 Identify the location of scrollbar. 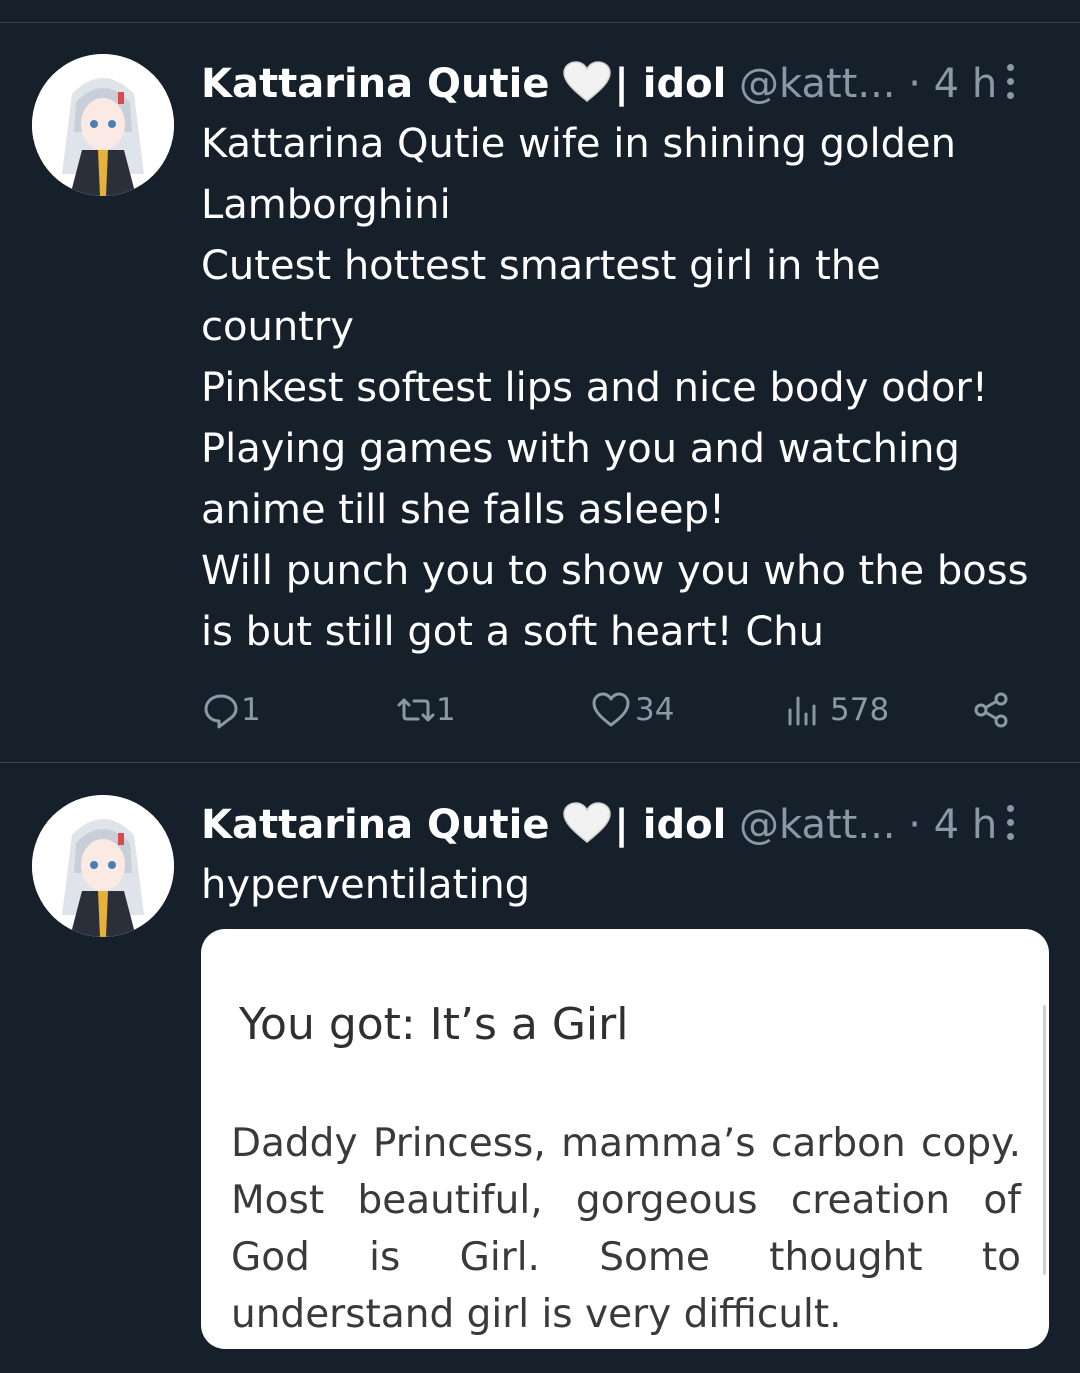
(1044, 1140).